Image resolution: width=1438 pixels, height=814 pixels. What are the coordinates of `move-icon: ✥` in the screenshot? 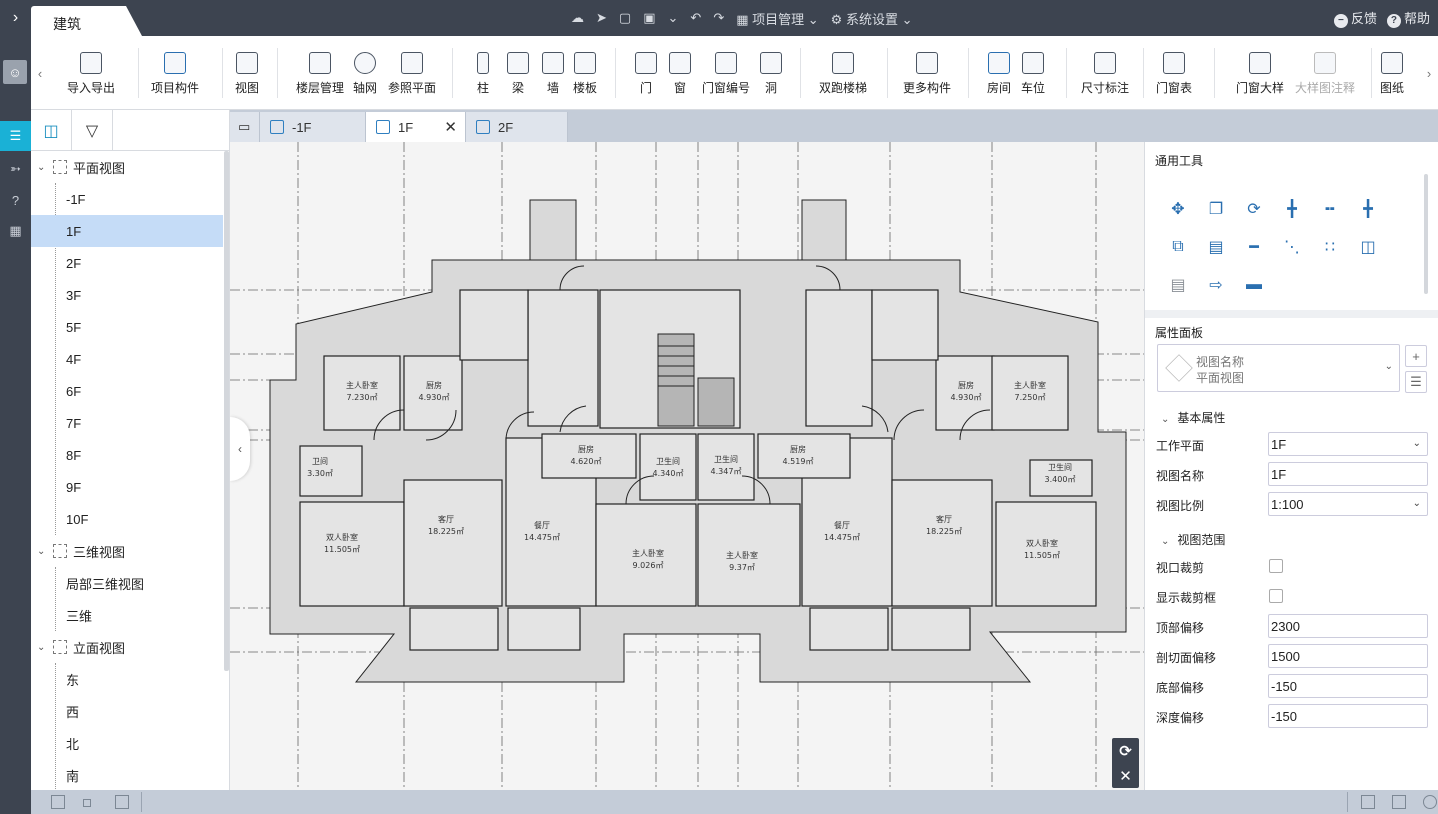 It's located at (1178, 209).